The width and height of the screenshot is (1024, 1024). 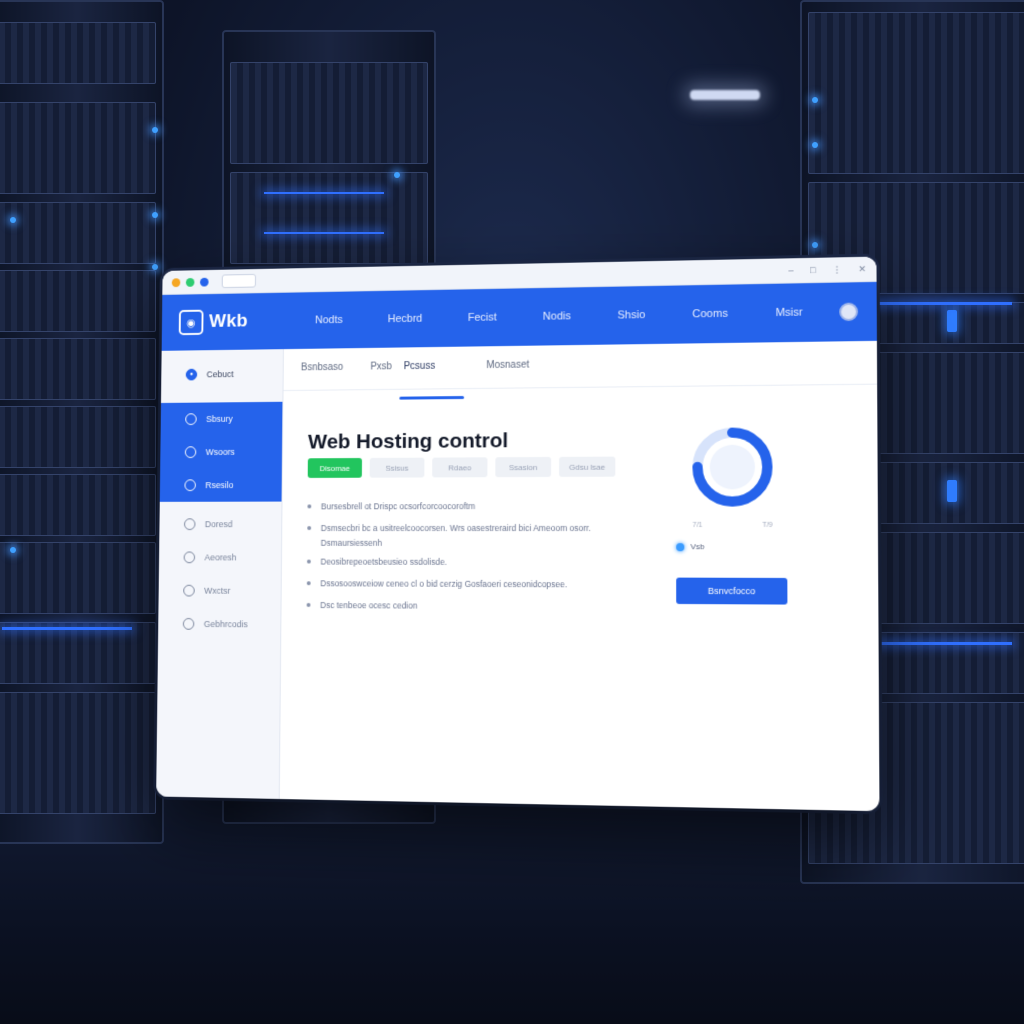 What do you see at coordinates (580, 366) in the screenshot?
I see `subtab-bar: Bsnbsaso Pxsb Pcsuss Mosnaset` at bounding box center [580, 366].